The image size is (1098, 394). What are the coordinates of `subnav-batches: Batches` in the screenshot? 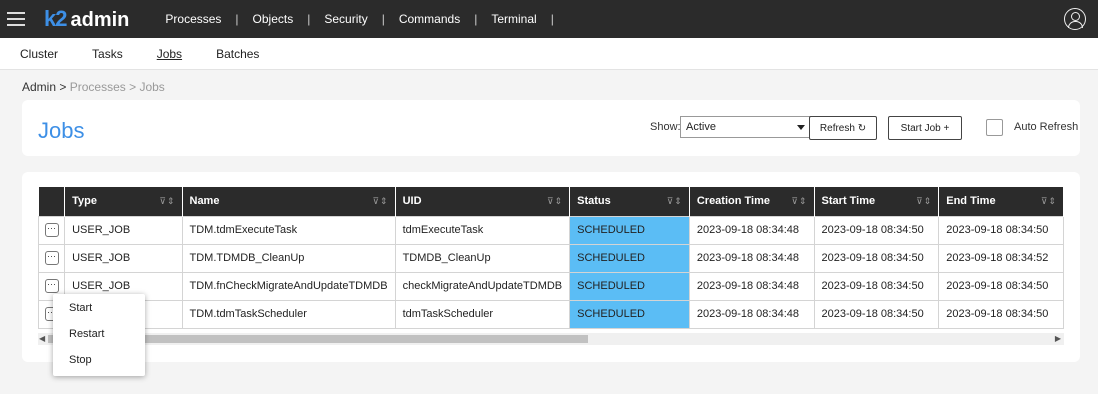 It's located at (237, 54).